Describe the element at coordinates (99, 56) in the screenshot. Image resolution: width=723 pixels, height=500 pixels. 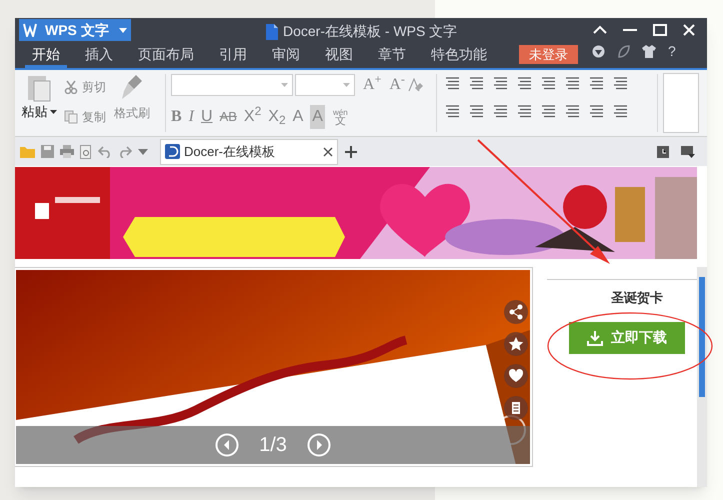
I see `menu-tab: 插入` at that location.